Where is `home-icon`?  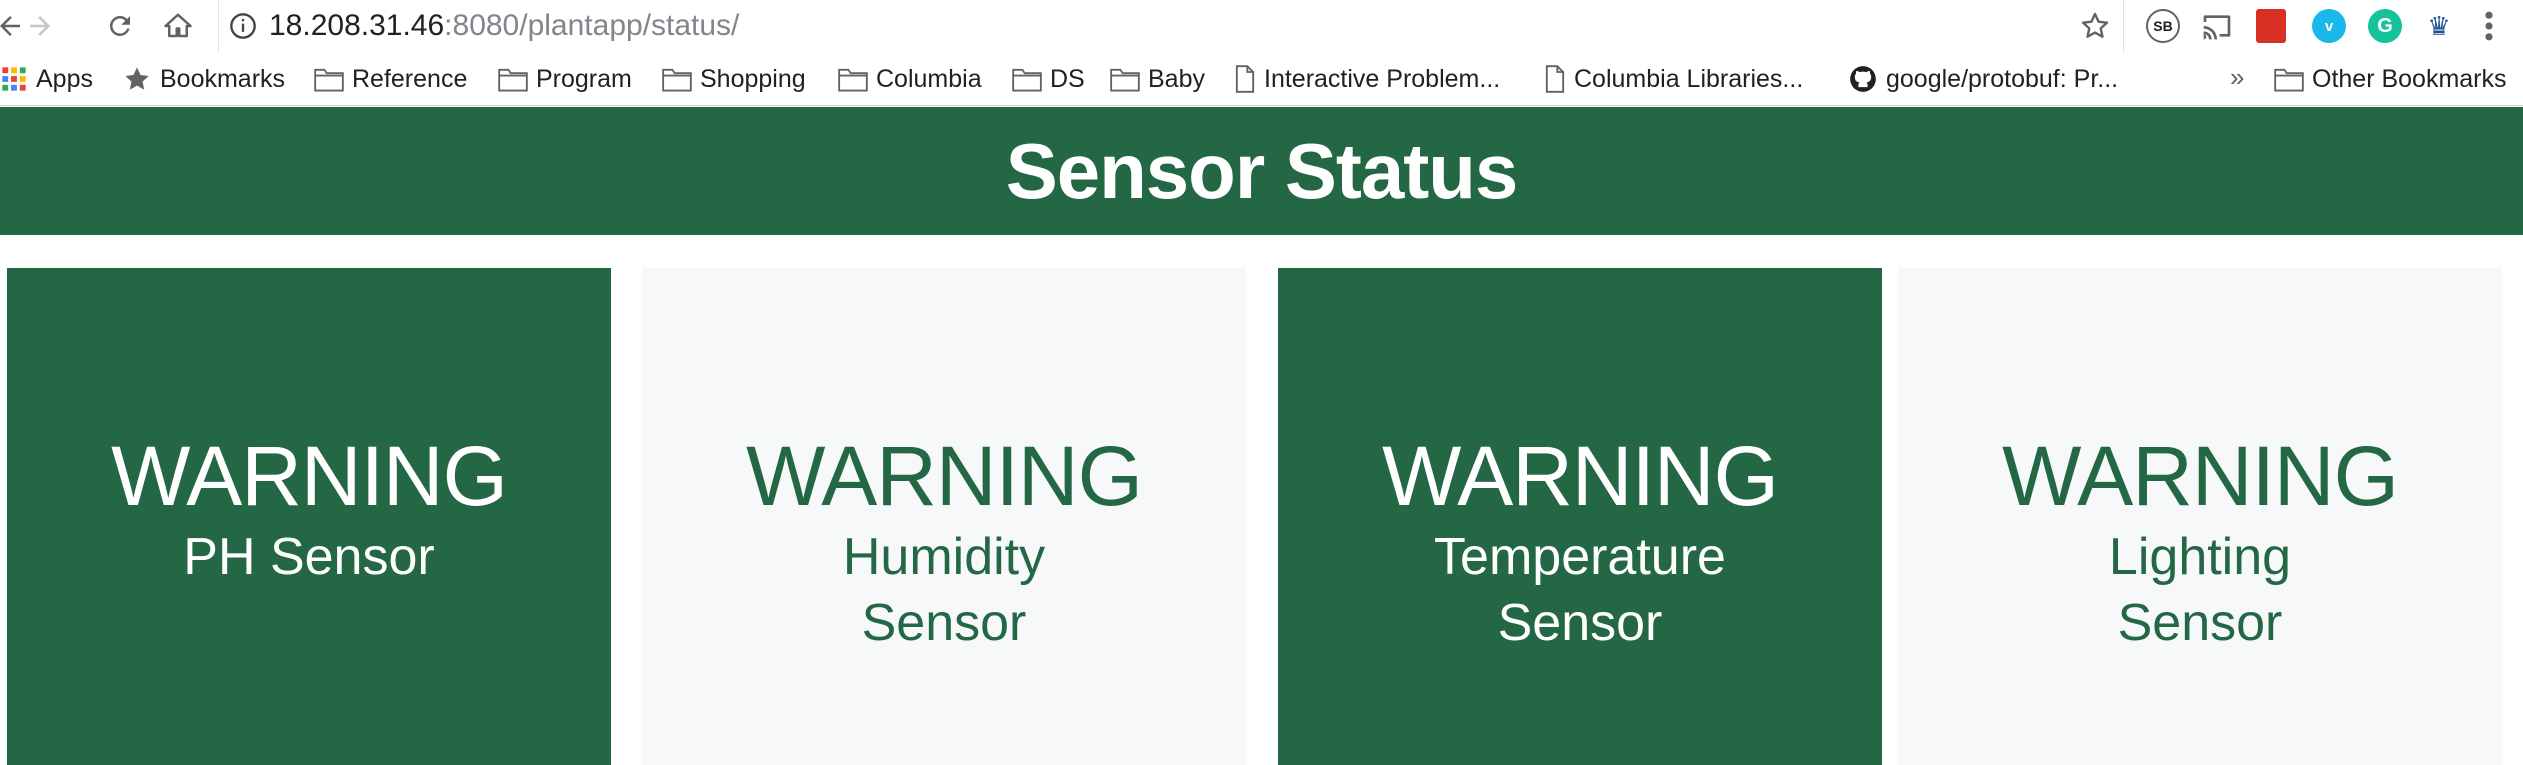
home-icon is located at coordinates (178, 25).